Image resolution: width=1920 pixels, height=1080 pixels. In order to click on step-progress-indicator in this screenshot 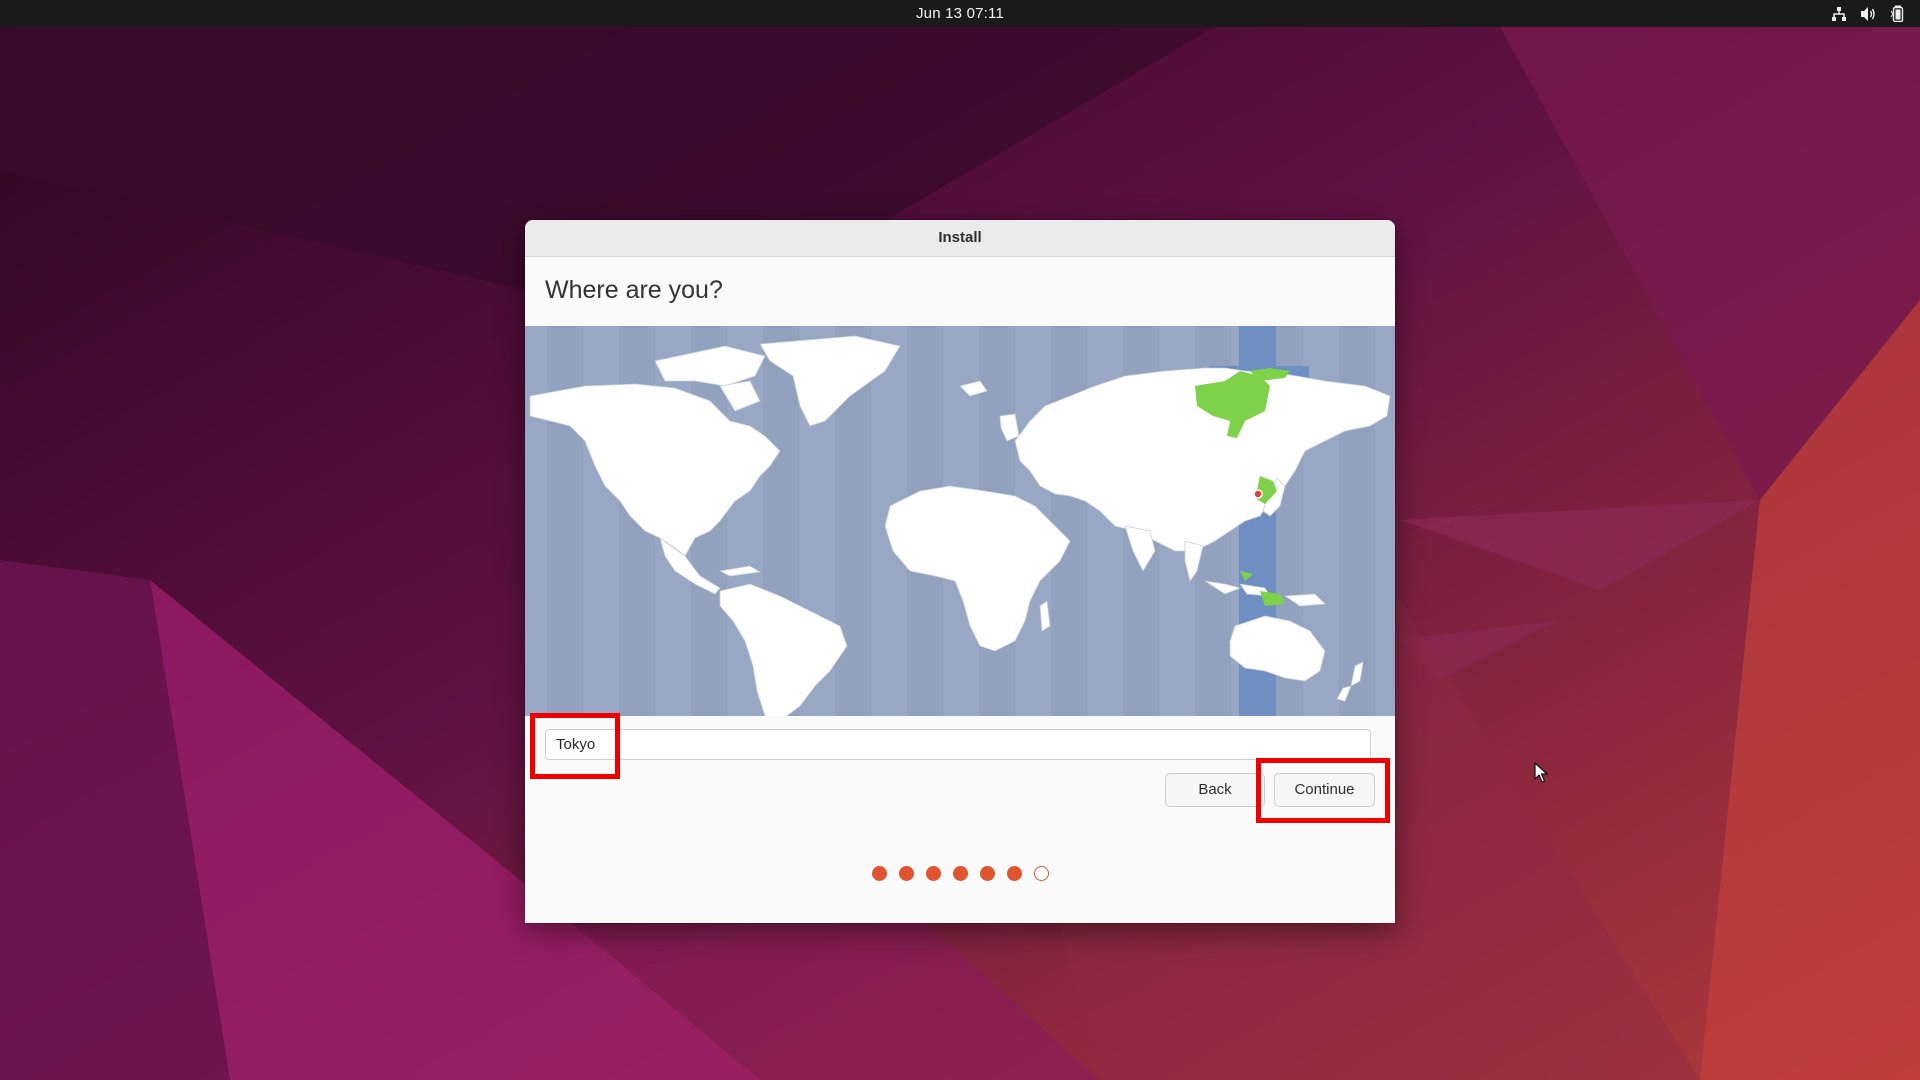, I will do `click(960, 874)`.